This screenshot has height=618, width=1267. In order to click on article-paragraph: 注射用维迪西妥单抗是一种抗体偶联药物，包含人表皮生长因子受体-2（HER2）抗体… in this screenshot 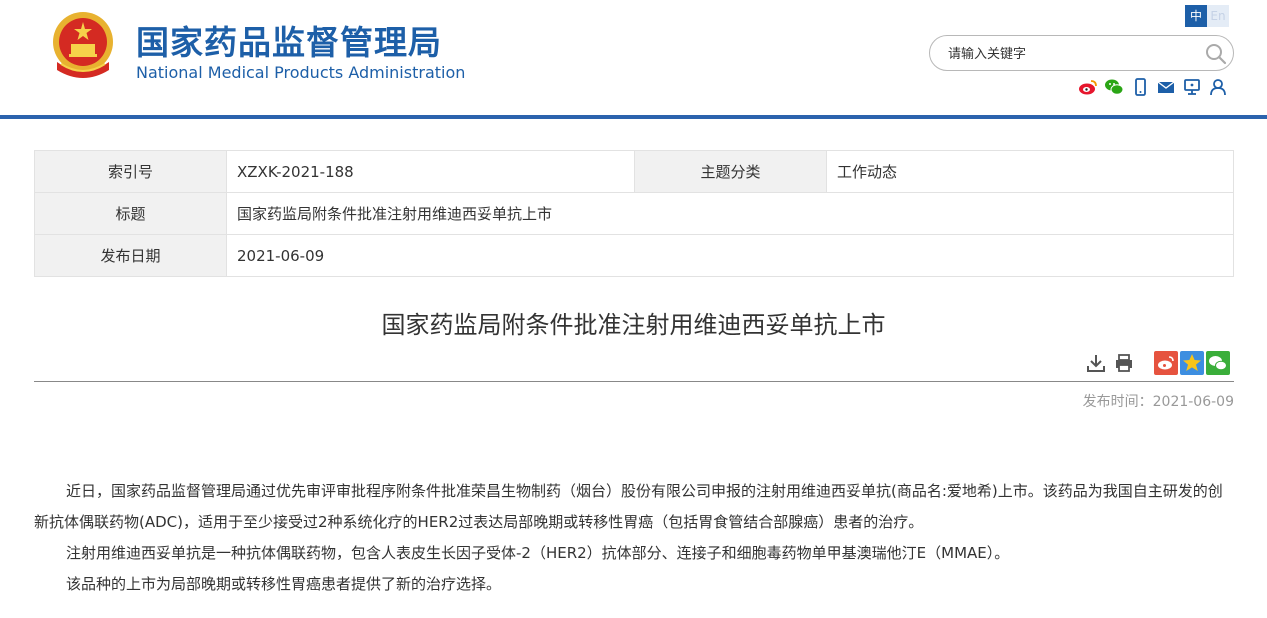, I will do `click(538, 553)`.